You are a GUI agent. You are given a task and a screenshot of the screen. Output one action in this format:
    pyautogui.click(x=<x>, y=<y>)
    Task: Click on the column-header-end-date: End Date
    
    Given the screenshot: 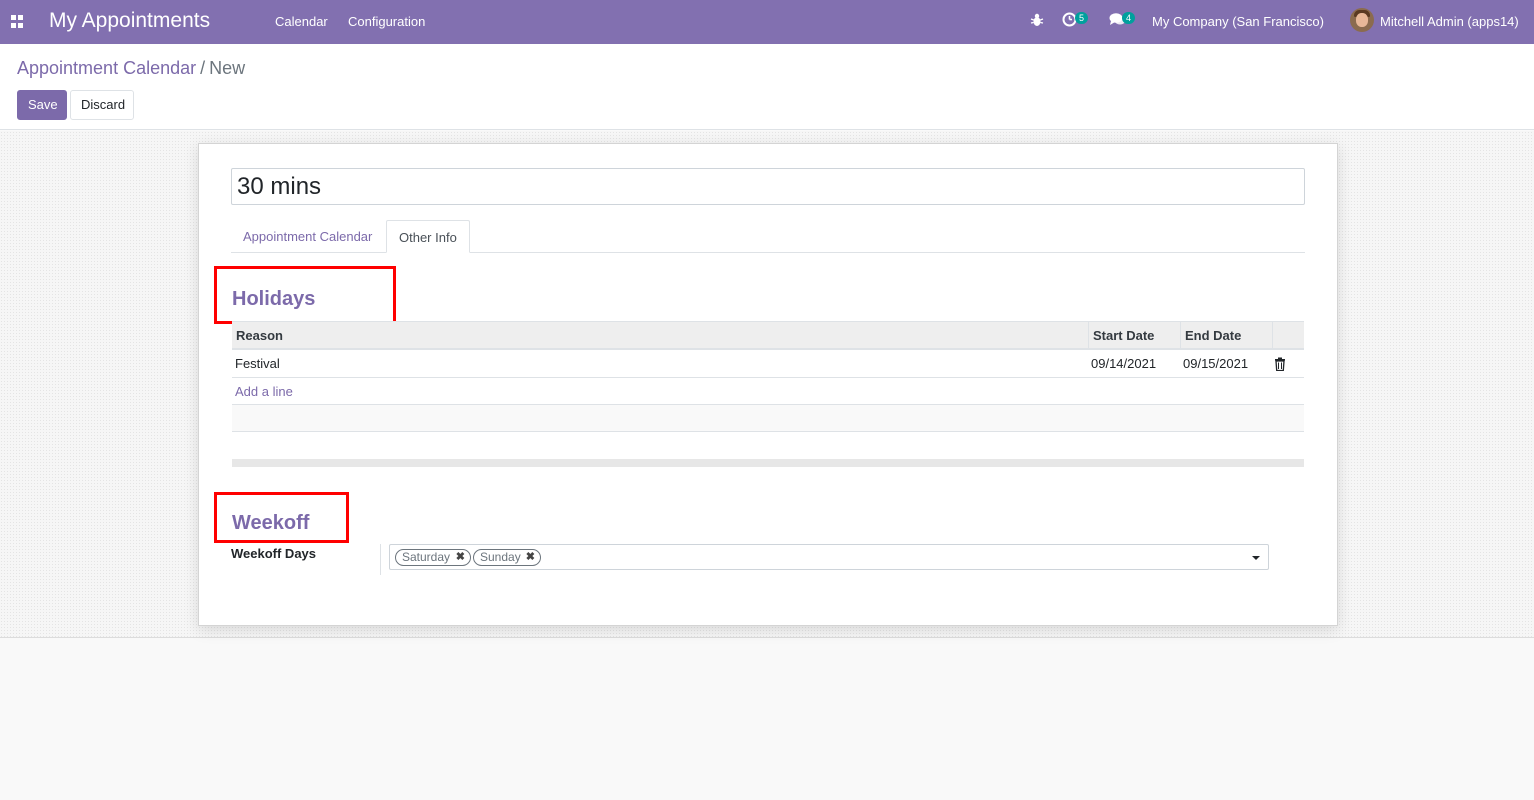 What is the action you would take?
    pyautogui.click(x=1226, y=335)
    